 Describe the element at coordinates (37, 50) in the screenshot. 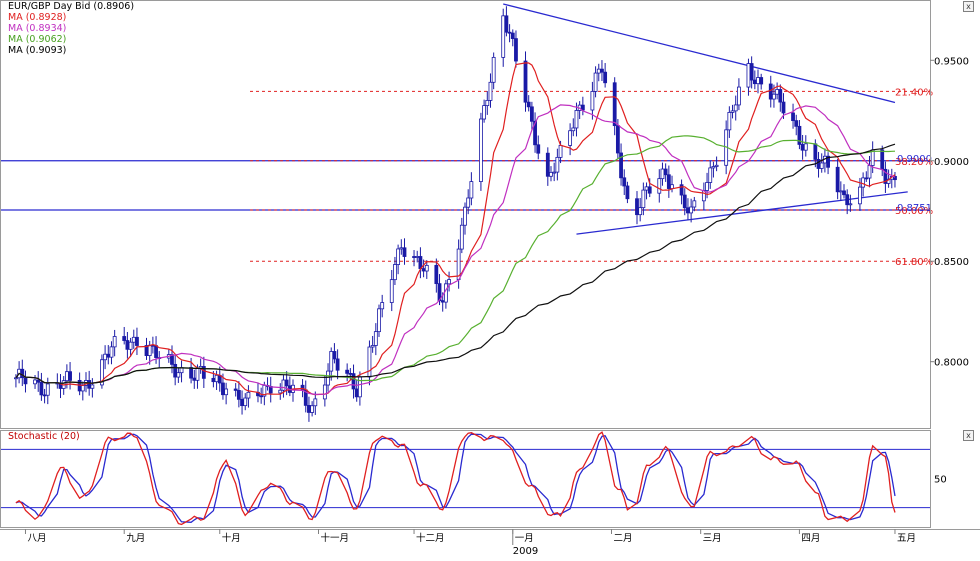

I see `legend-ma4: MA (0.9093)` at that location.